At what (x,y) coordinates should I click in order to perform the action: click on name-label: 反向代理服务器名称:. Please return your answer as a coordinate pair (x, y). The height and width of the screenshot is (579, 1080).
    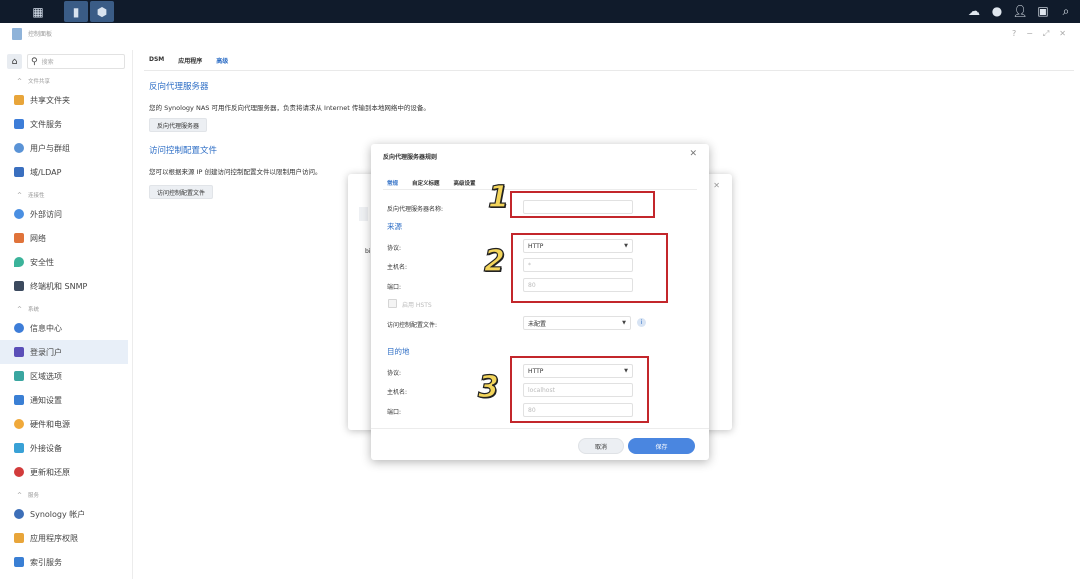
    Looking at the image, I should click on (415, 209).